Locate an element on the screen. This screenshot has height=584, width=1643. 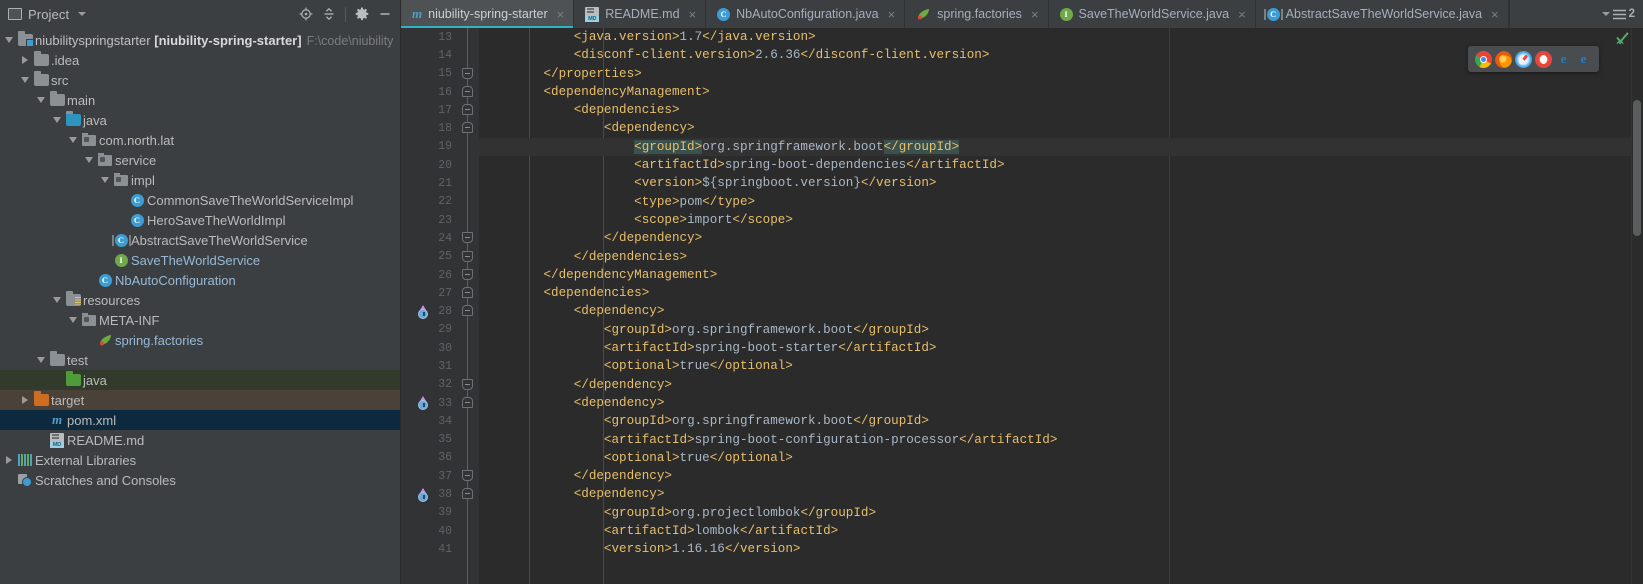
collapse-all-icon is located at coordinates (329, 14).